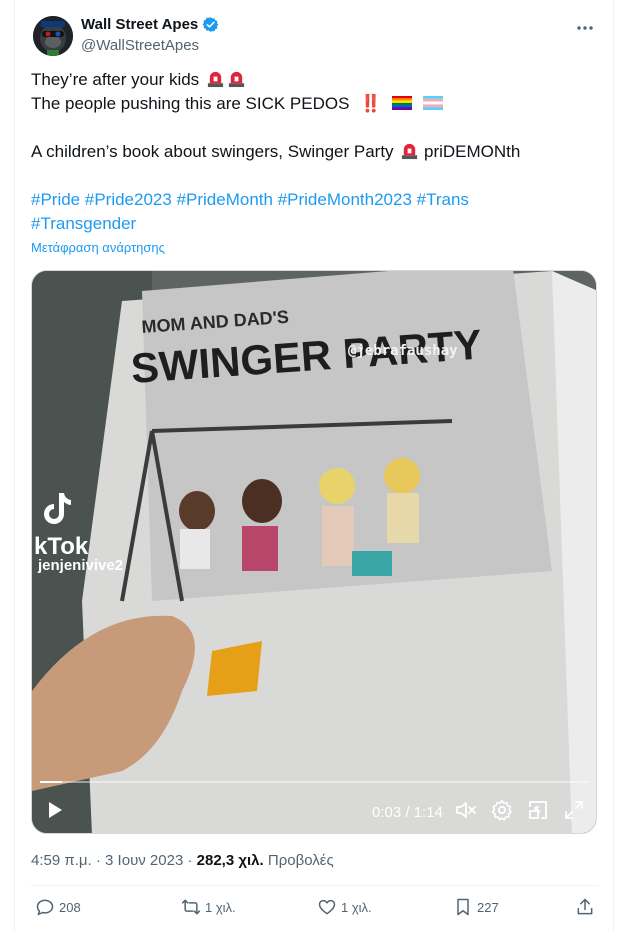  What do you see at coordinates (345, 199) in the screenshot?
I see `hashtag-link: #PrideMonth2023` at bounding box center [345, 199].